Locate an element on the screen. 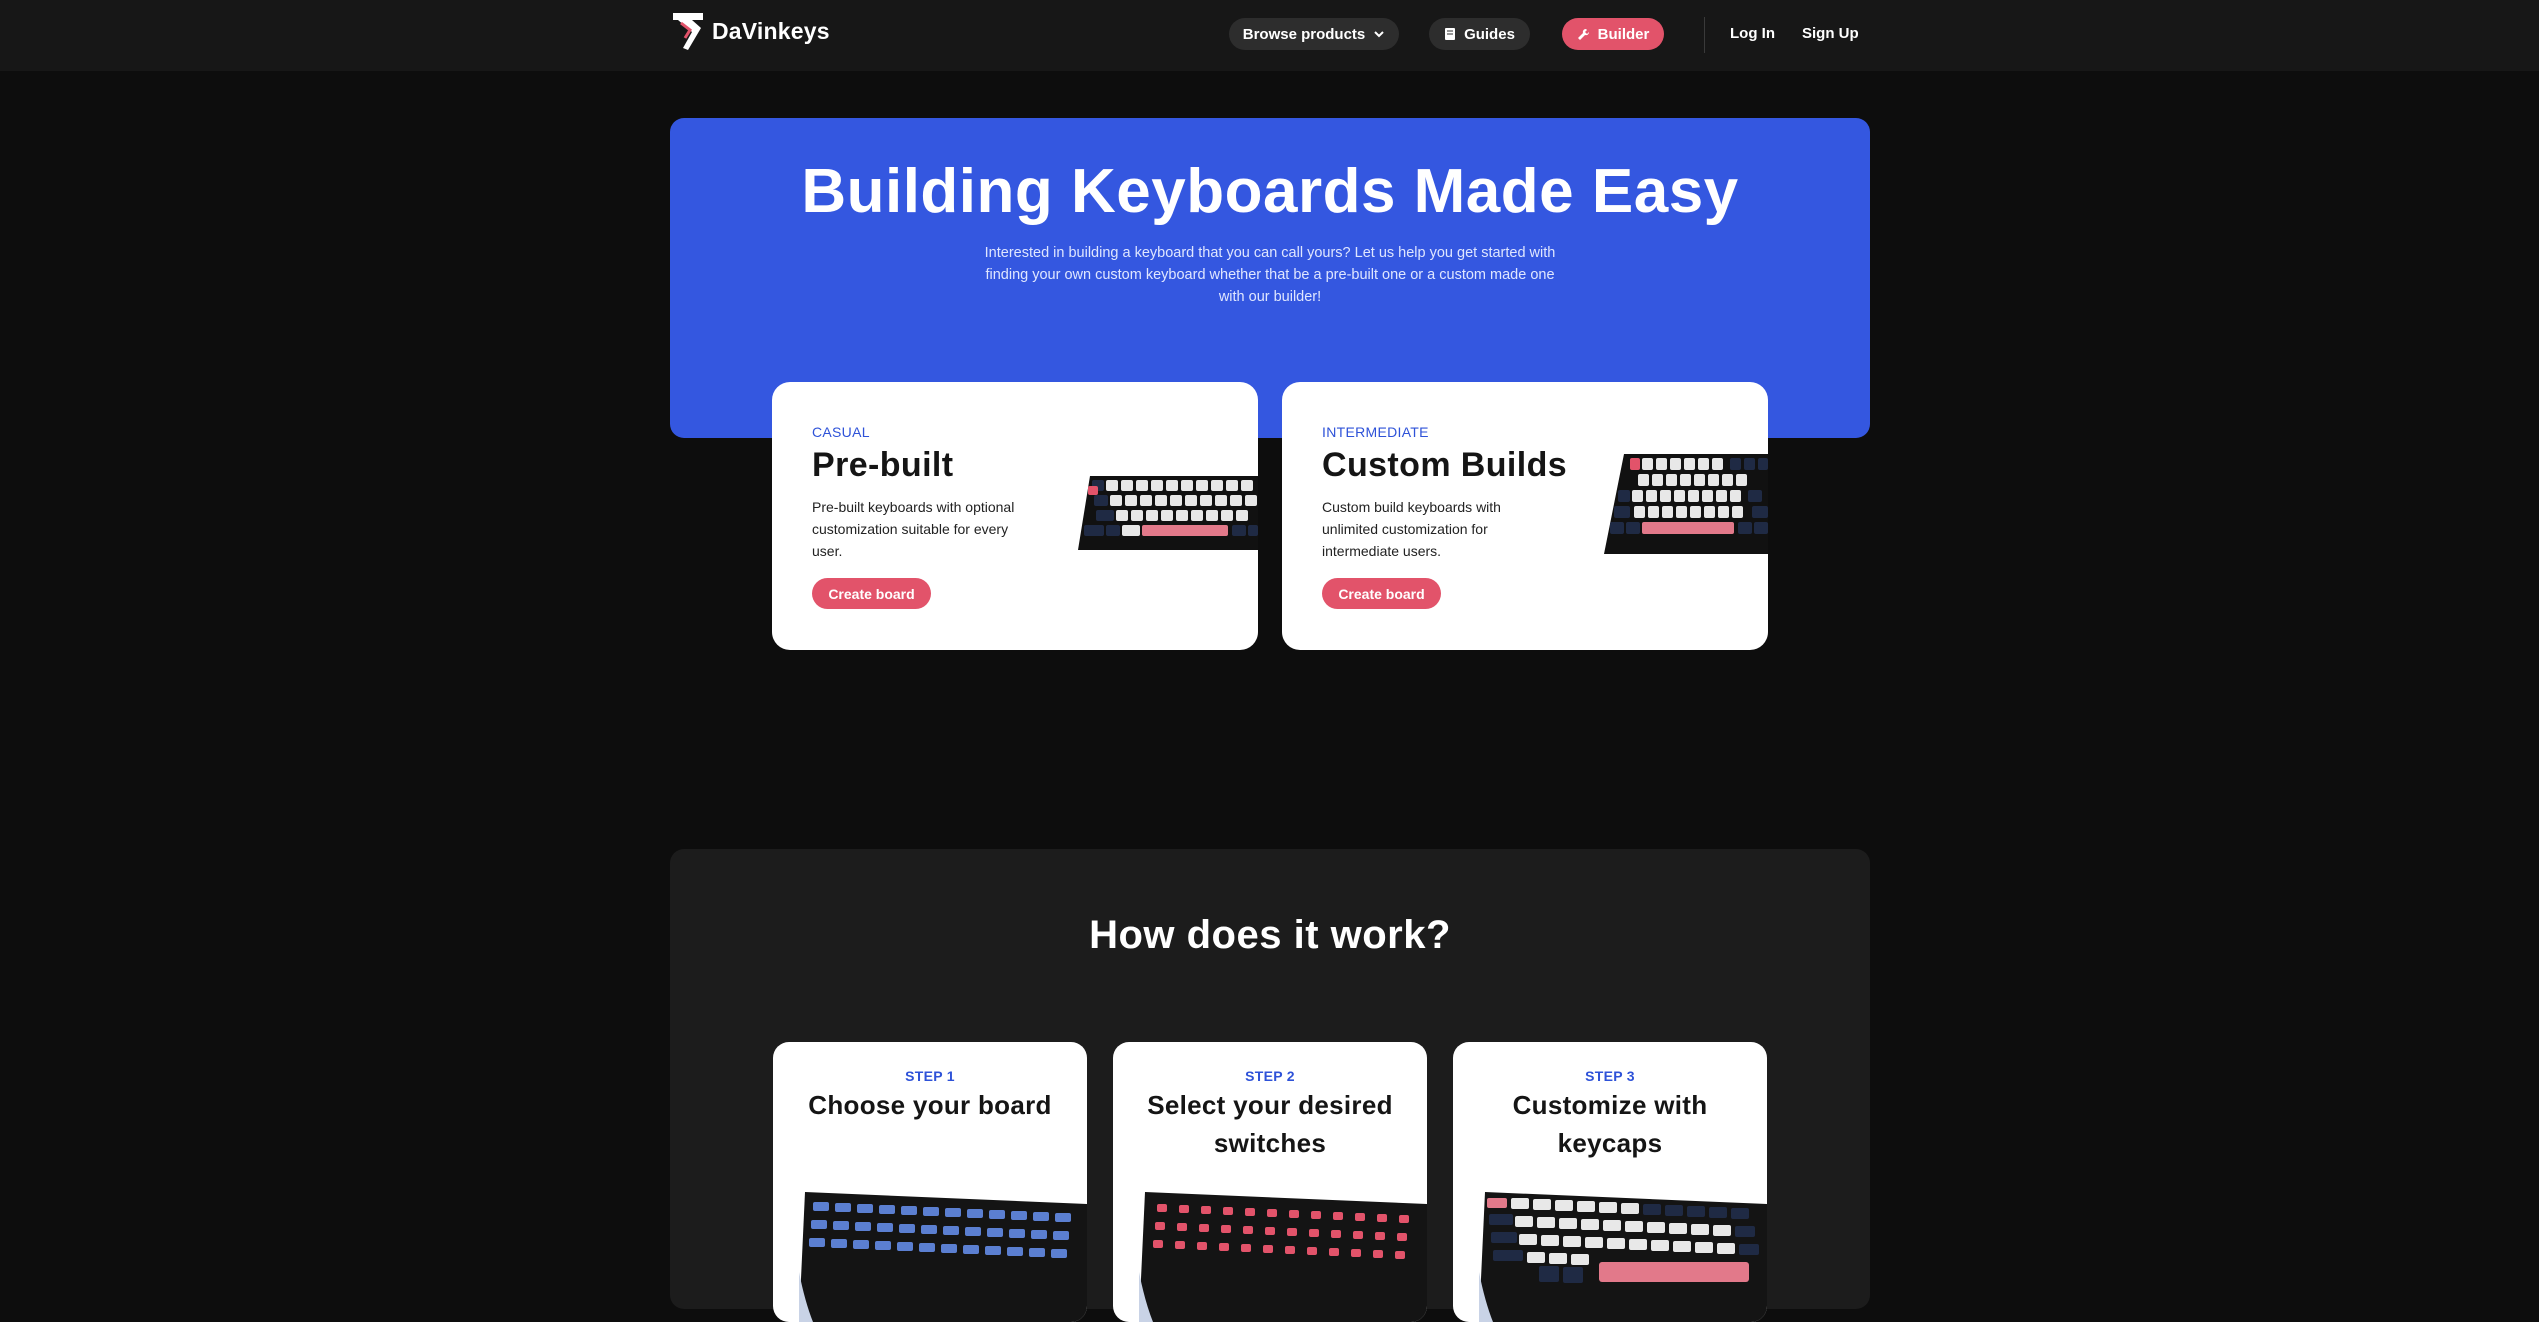  guides-button: Guides is located at coordinates (1479, 34).